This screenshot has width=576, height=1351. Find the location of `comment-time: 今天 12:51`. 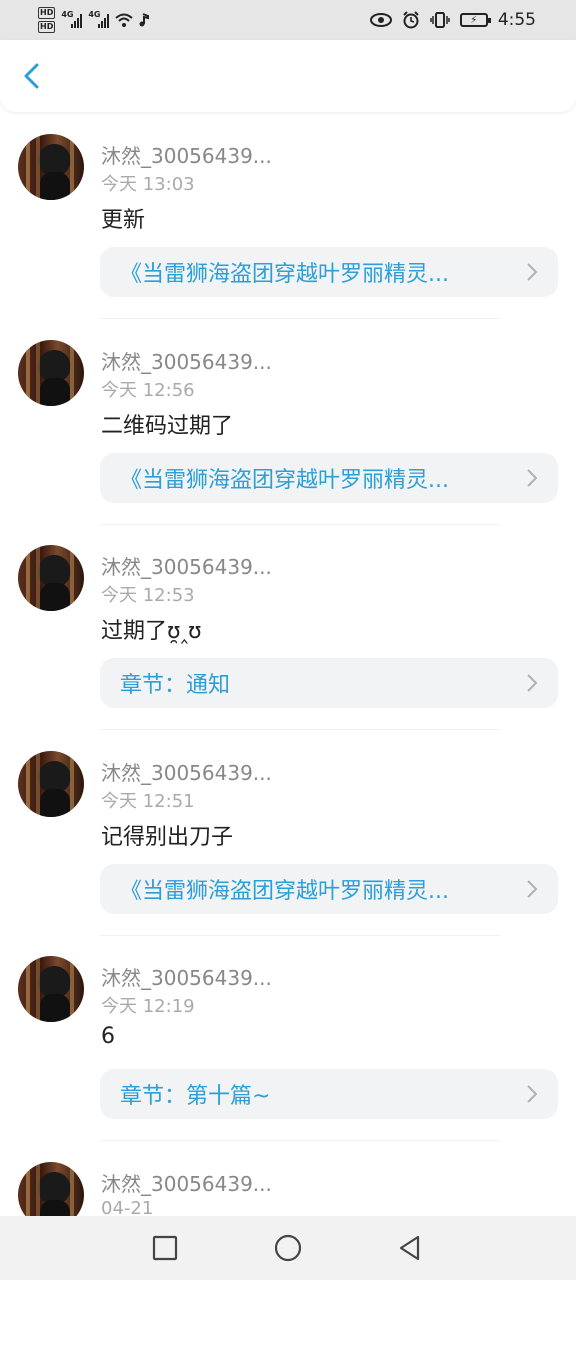

comment-time: 今天 12:51 is located at coordinates (148, 800).